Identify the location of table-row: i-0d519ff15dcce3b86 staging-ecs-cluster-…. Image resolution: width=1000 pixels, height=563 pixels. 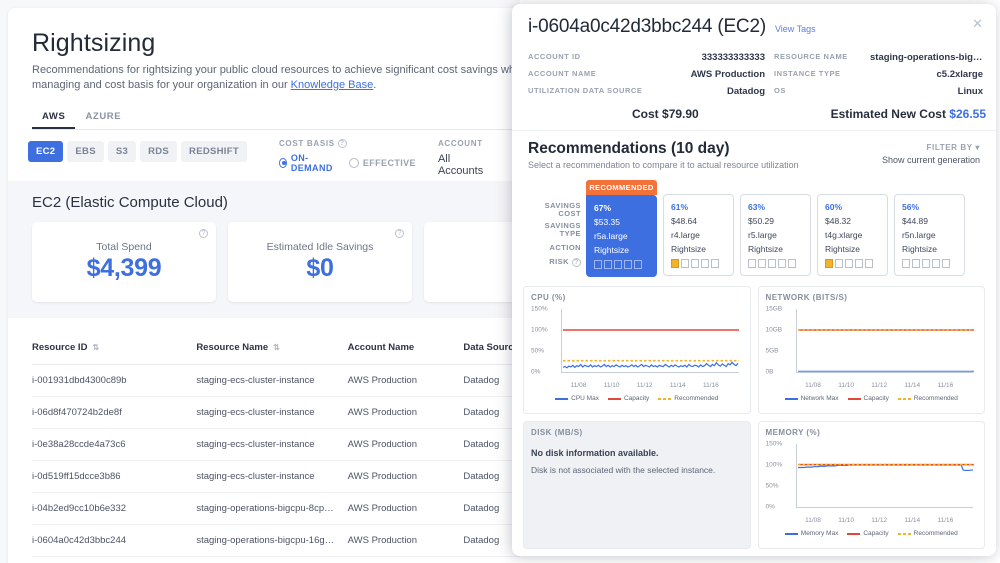
(276, 476).